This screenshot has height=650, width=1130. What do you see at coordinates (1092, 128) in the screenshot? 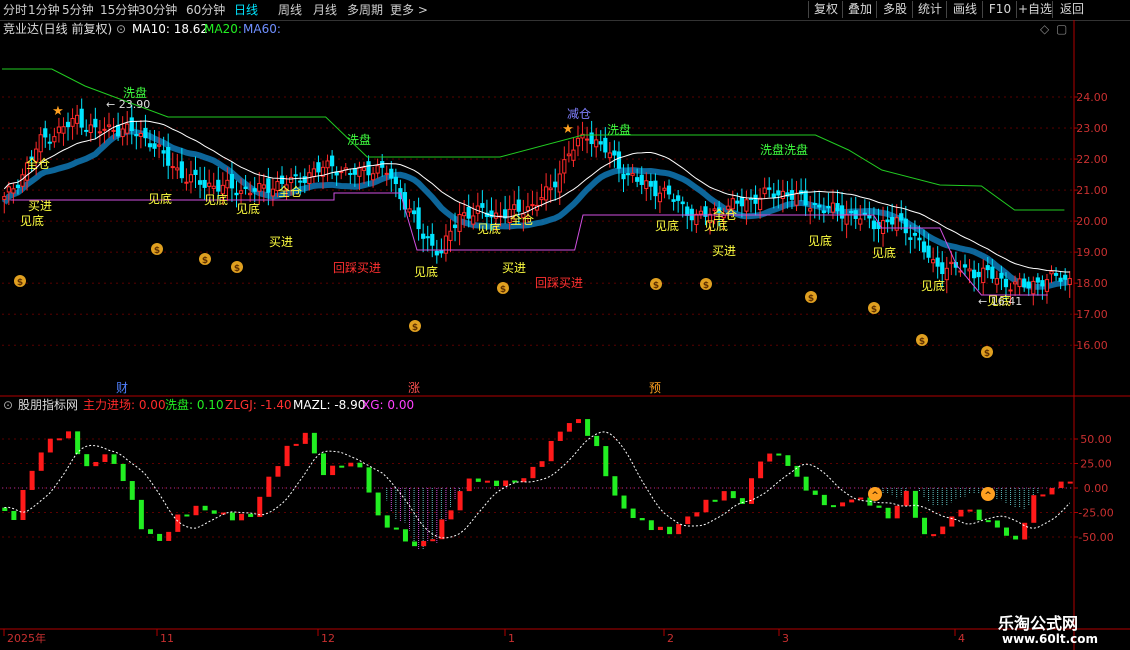
I see `price-tick-label: 23.00` at bounding box center [1092, 128].